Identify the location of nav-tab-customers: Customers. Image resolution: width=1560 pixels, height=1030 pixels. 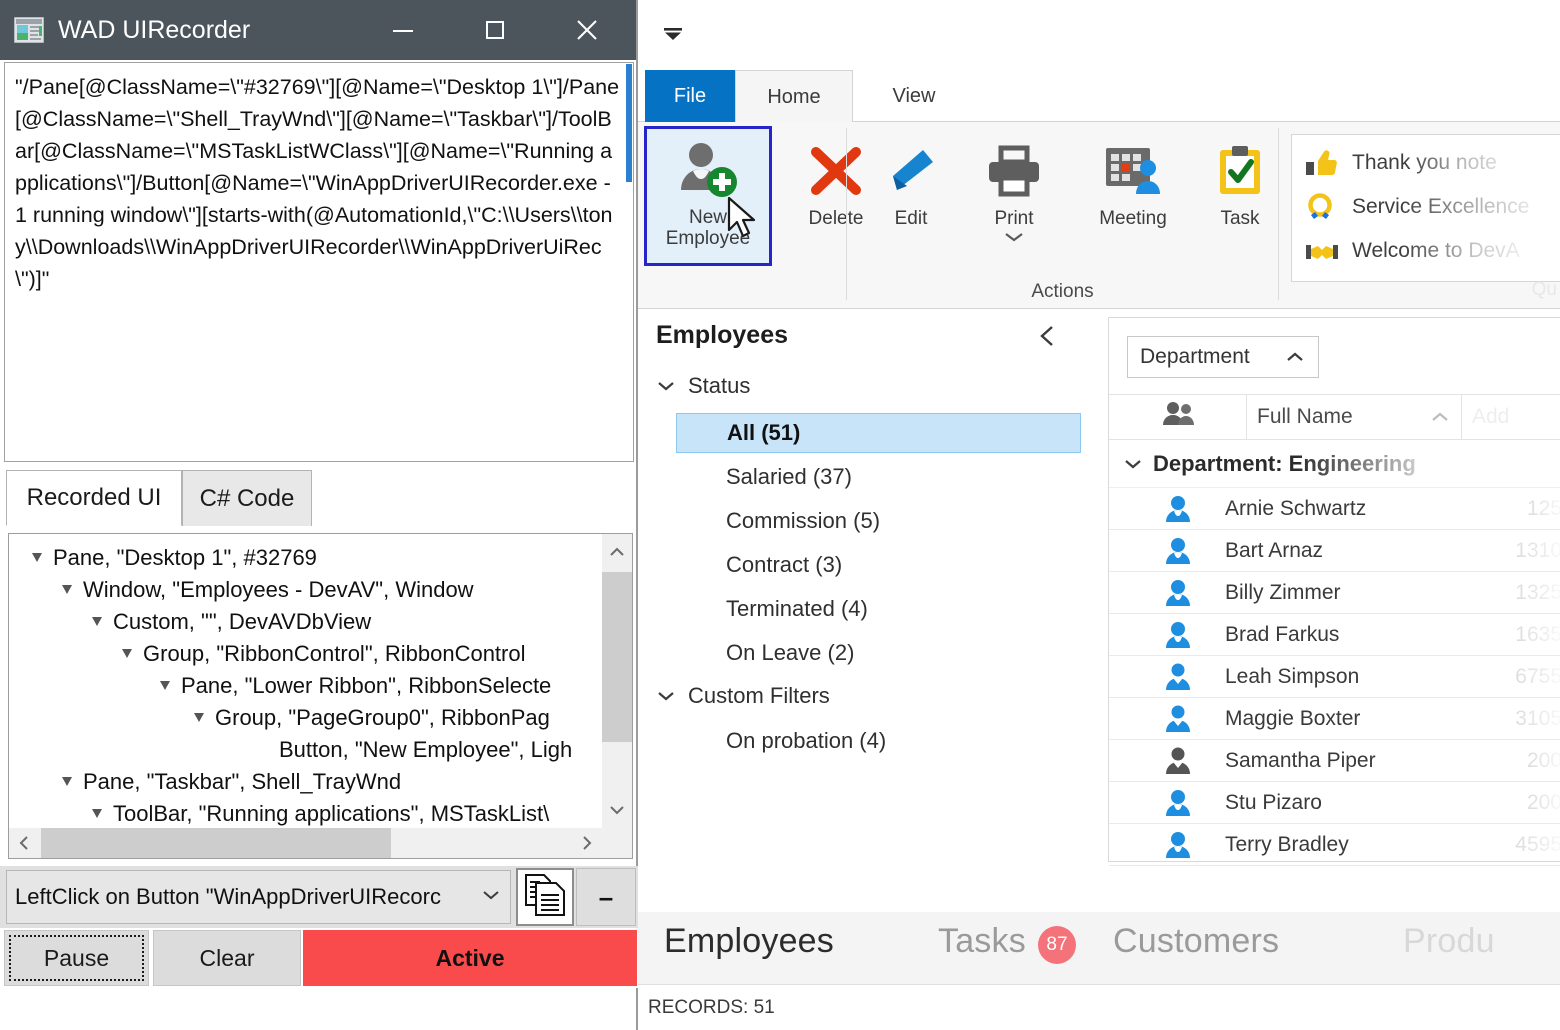
(1196, 941).